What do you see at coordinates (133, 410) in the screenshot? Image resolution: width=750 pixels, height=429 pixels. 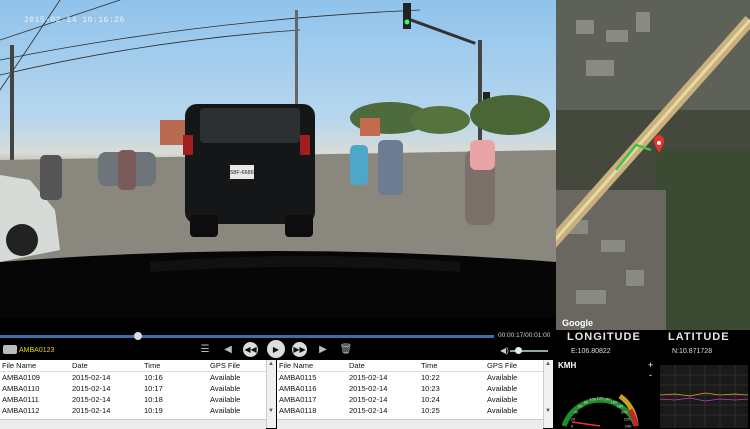 I see `table-row: AMBA0112 2015-02-14 10:19 Available` at bounding box center [133, 410].